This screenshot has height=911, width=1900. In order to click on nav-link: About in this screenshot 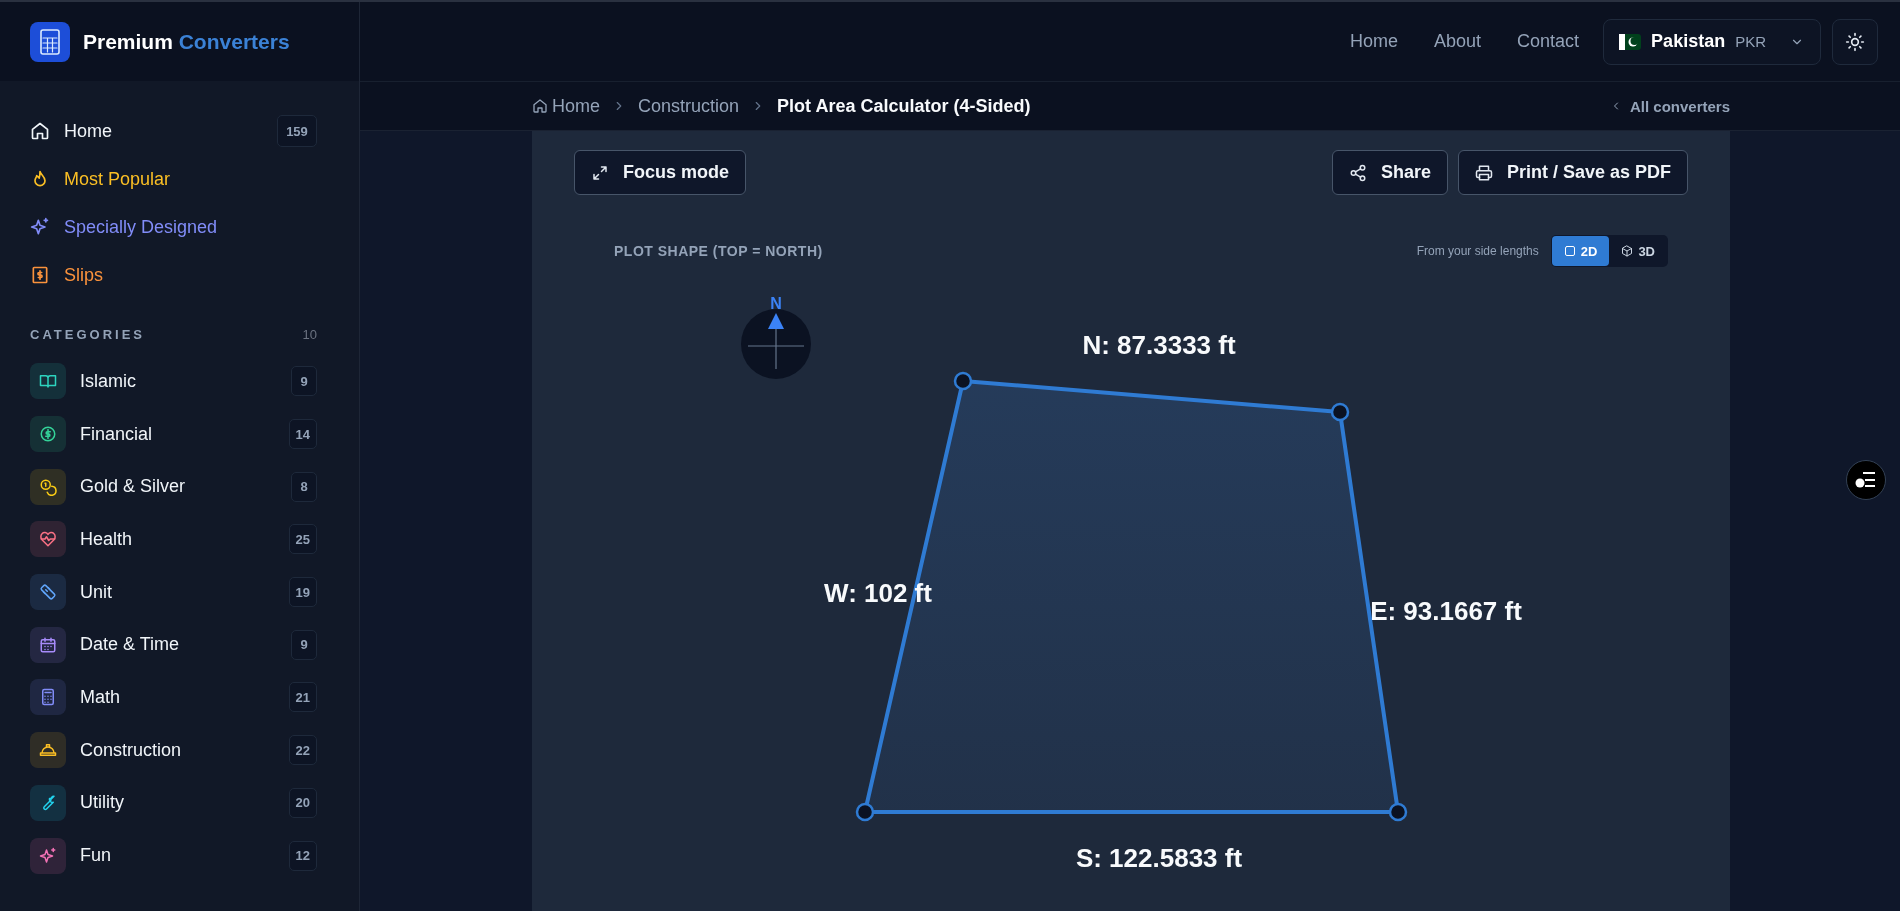, I will do `click(1458, 41)`.